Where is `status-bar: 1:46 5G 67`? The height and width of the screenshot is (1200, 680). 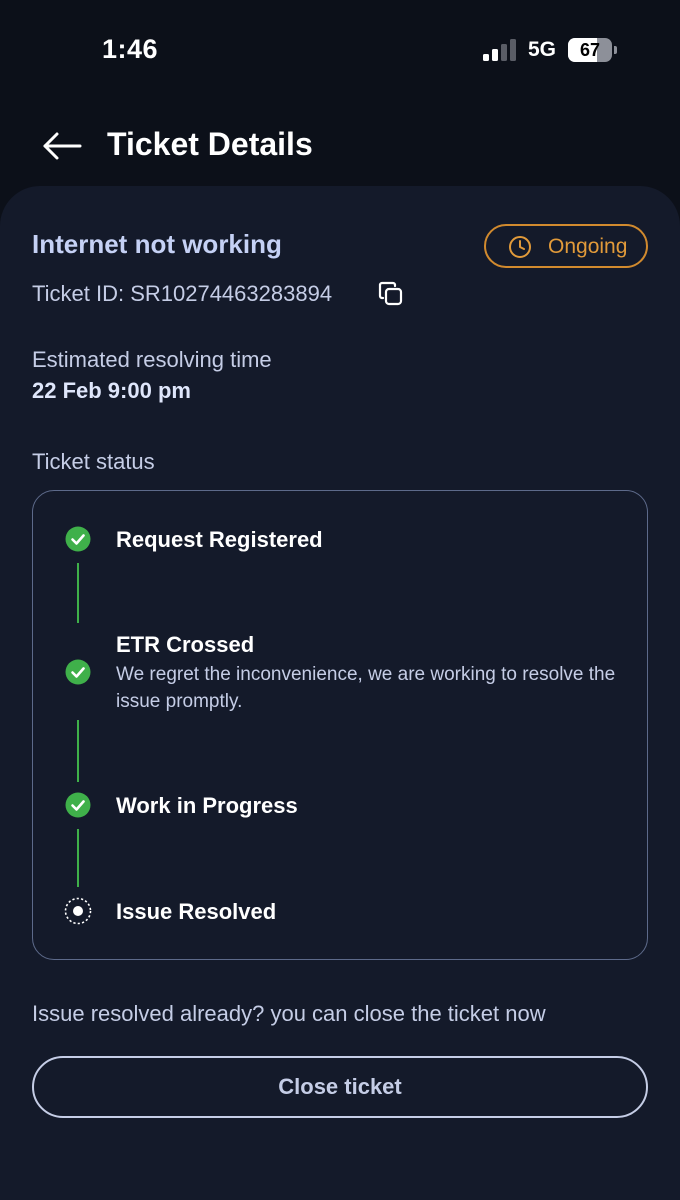 status-bar: 1:46 5G 67 is located at coordinates (340, 50).